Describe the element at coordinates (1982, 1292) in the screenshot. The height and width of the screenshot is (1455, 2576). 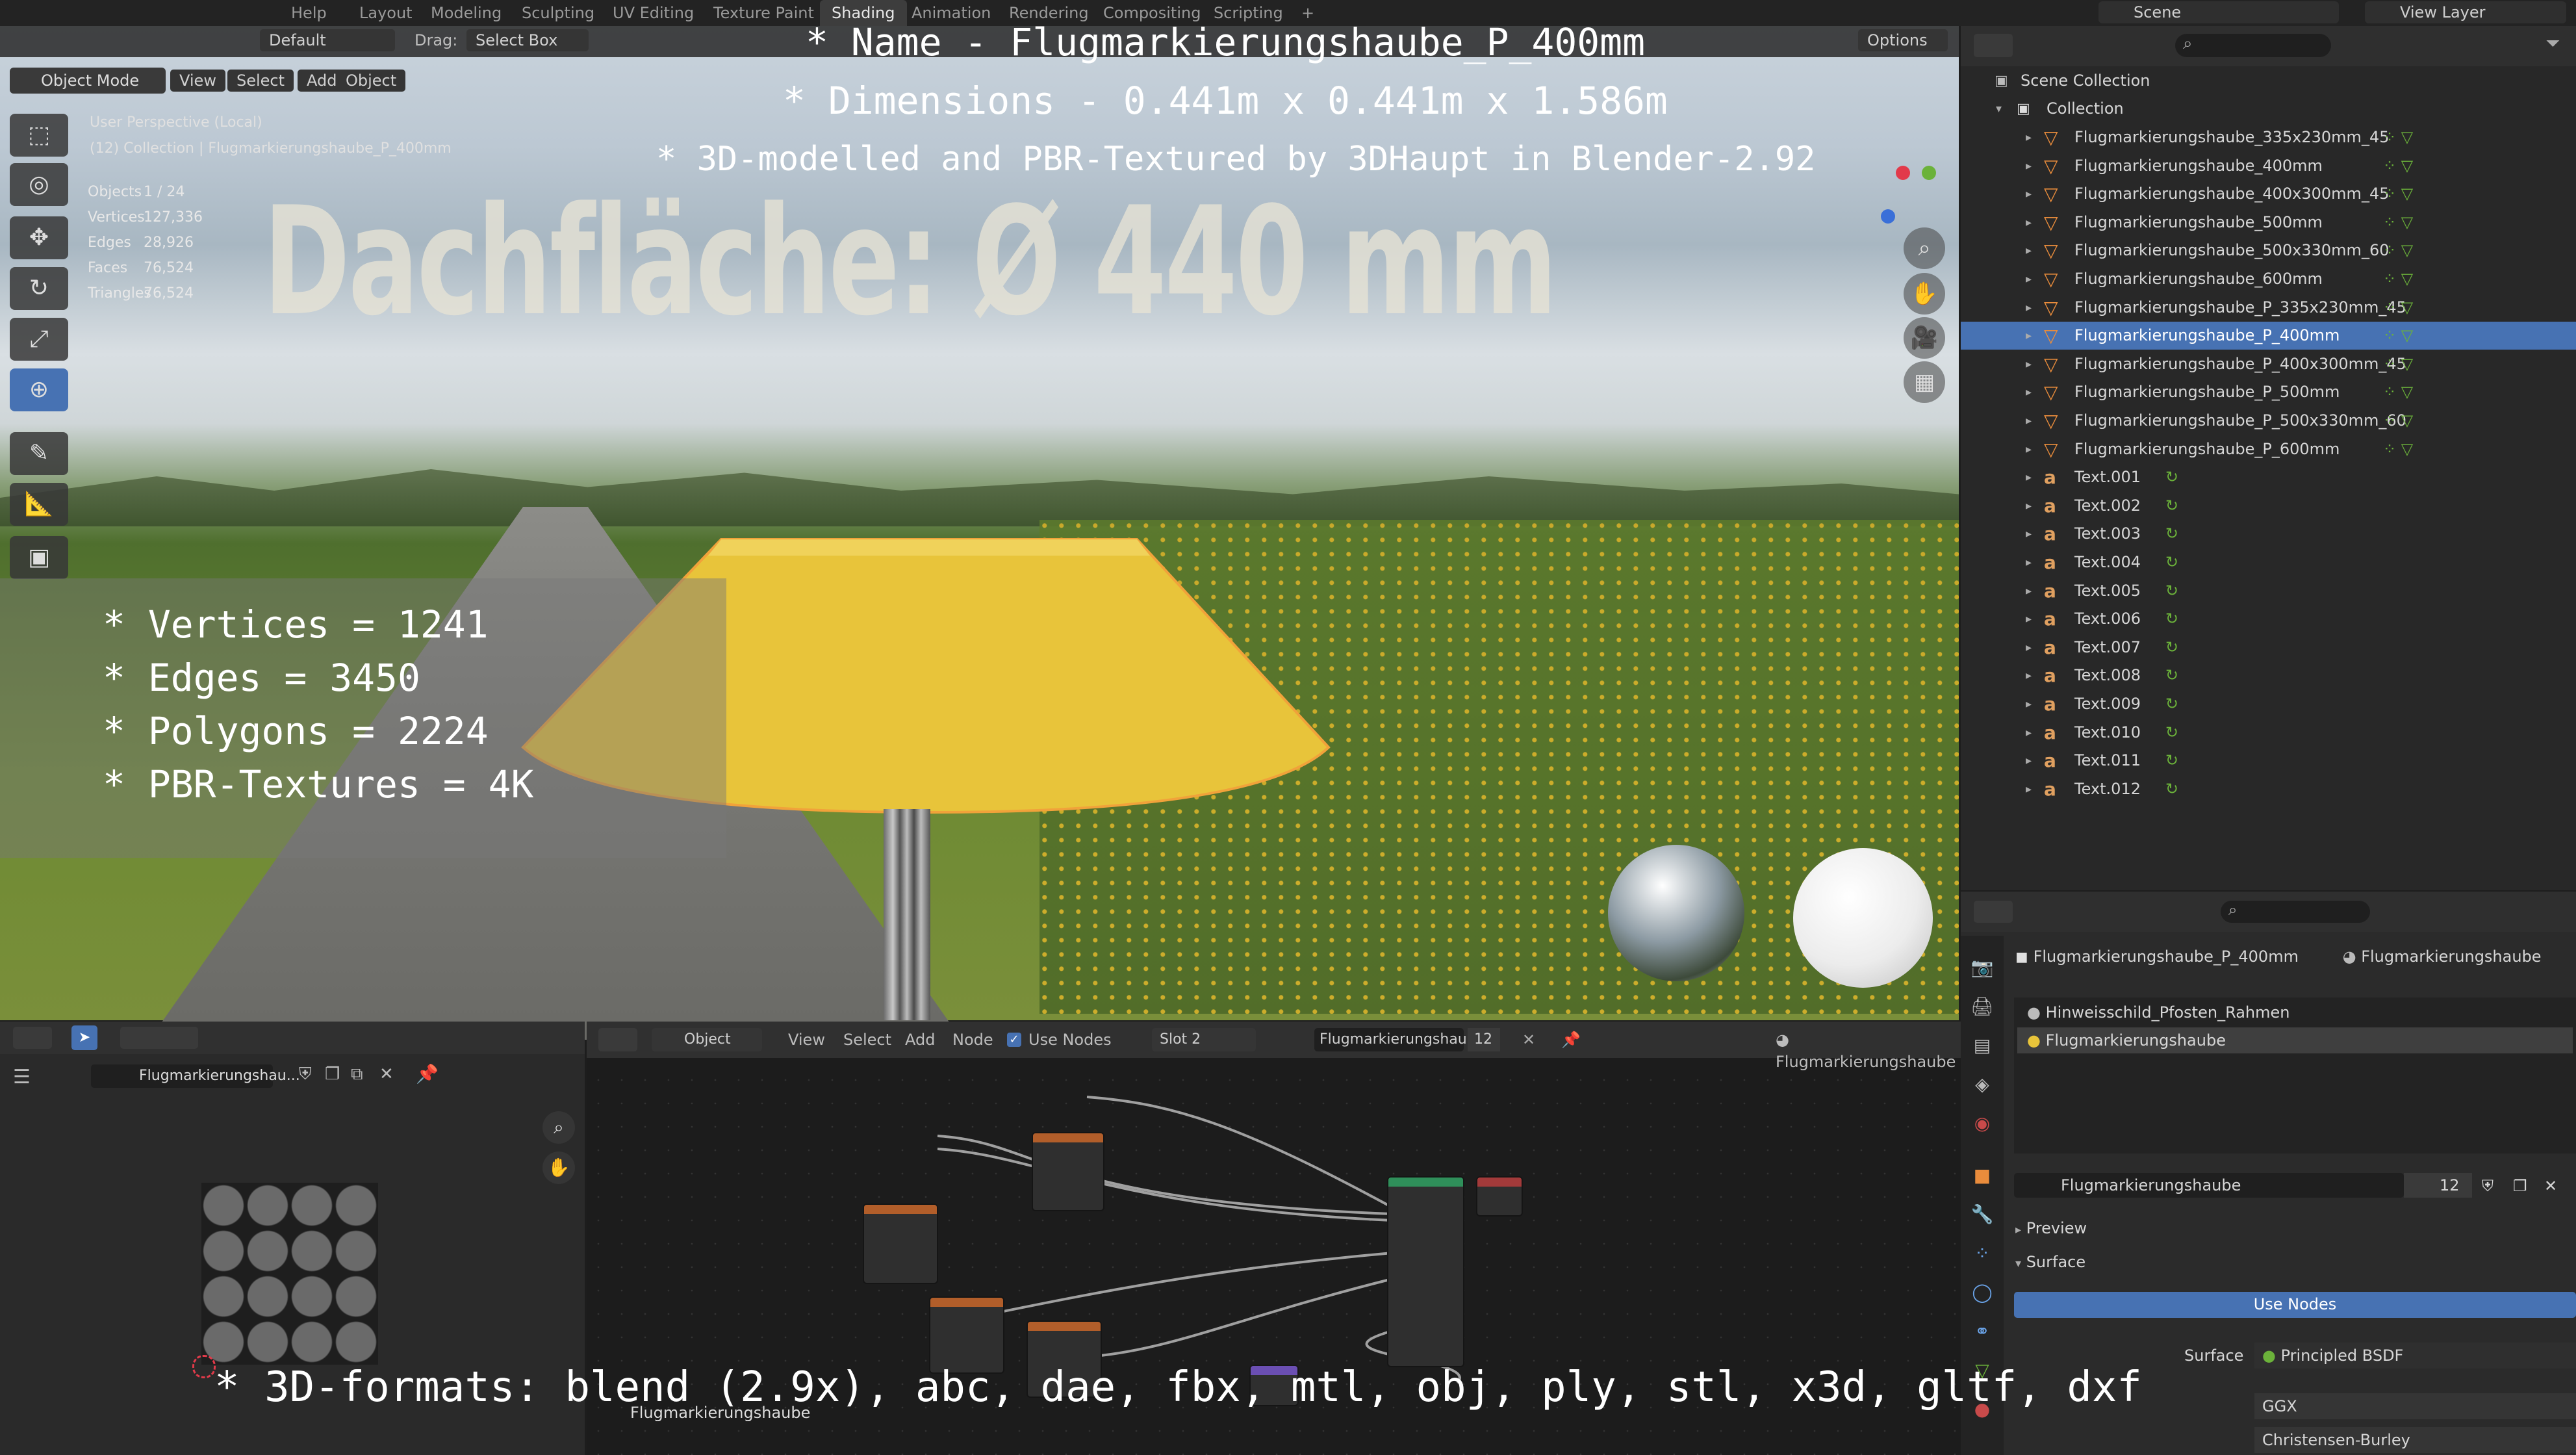
I see `tab-physics-icon: ◯` at that location.